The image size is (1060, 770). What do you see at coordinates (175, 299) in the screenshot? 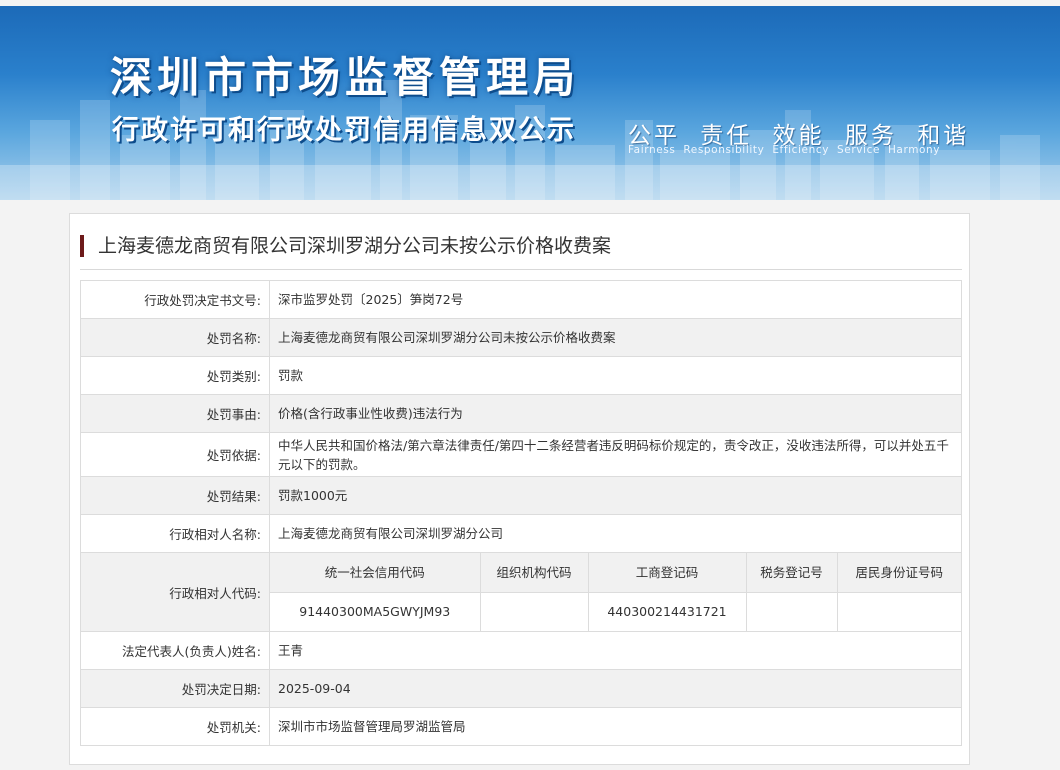
I see `decision-no-label: 行政处罚决定书文号:` at bounding box center [175, 299].